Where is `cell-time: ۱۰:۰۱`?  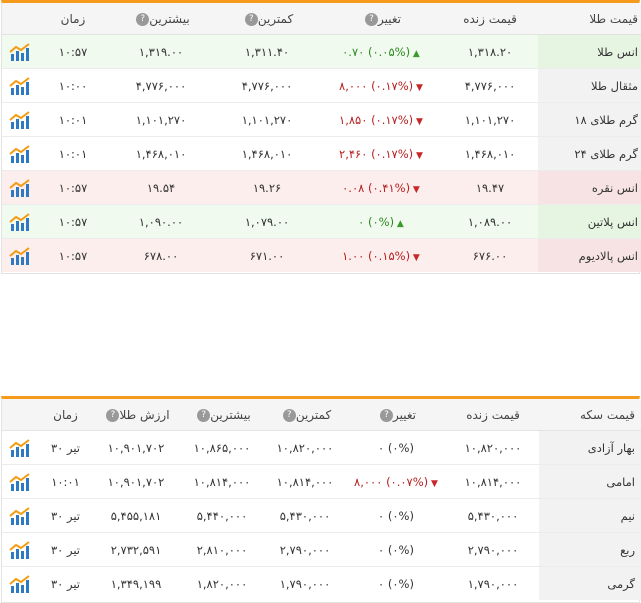 cell-time: ۱۰:۰۱ is located at coordinates (73, 153).